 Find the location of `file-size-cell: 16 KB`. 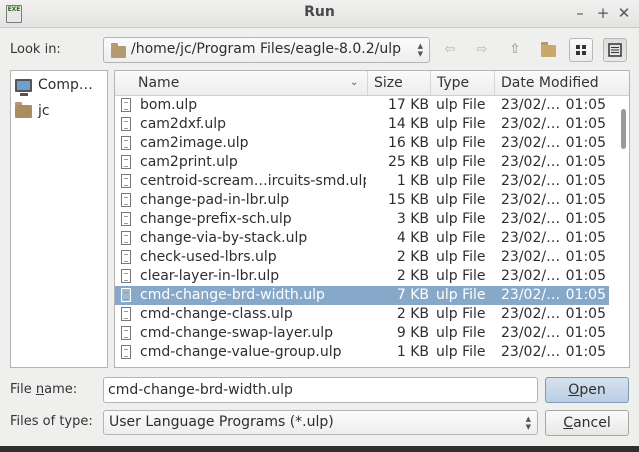

file-size-cell: 16 KB is located at coordinates (408, 143).